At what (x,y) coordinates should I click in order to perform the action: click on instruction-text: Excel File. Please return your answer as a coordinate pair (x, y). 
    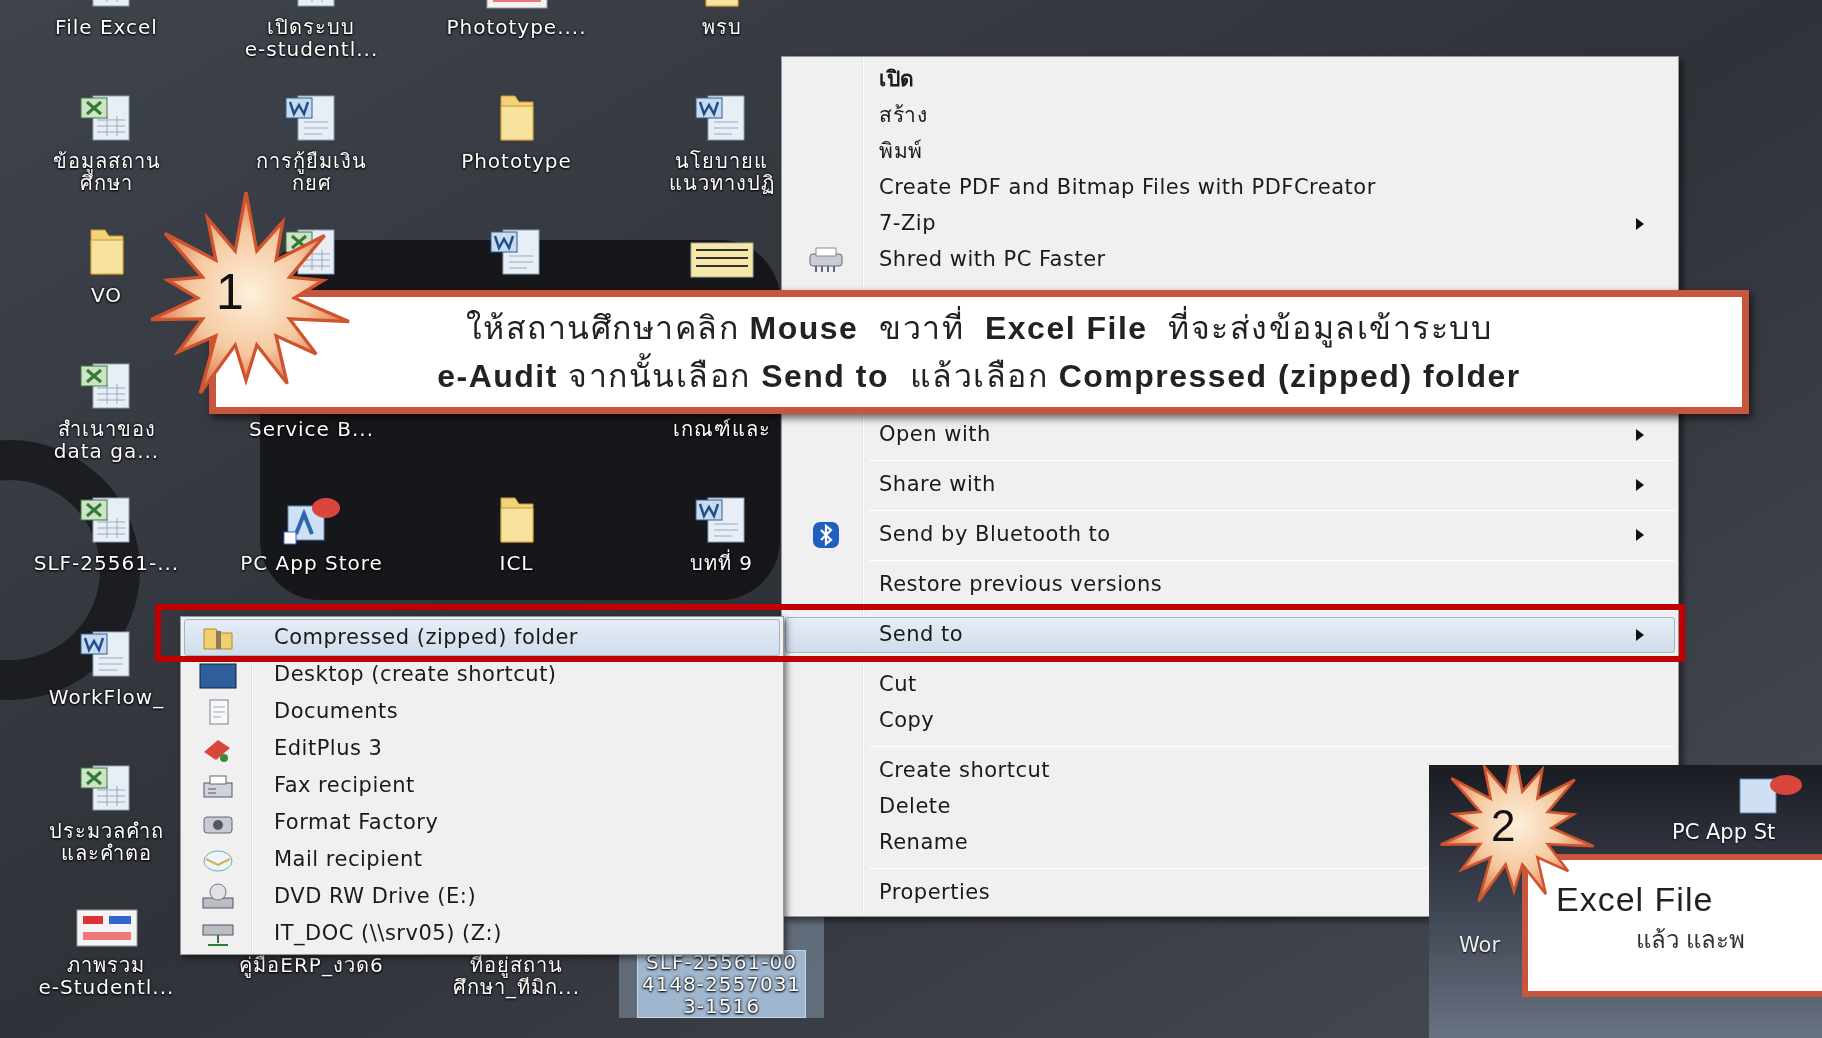
    Looking at the image, I should click on (1635, 899).